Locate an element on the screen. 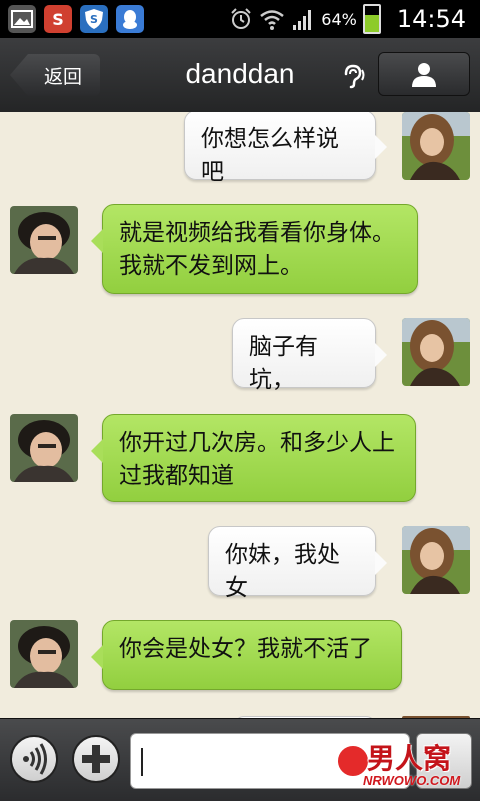  sina-weibo-icon: S is located at coordinates (58, 19).